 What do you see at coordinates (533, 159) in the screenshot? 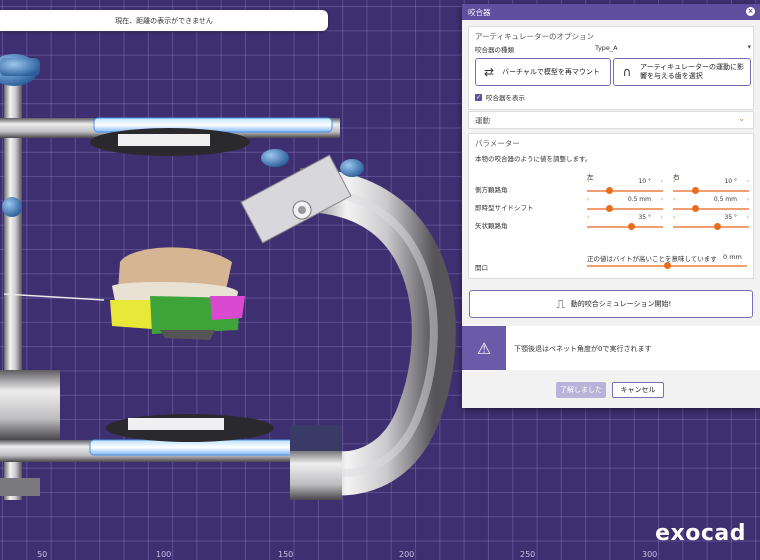
I see `parameters-description: 本物の咬合器のように値を調整します。` at bounding box center [533, 159].